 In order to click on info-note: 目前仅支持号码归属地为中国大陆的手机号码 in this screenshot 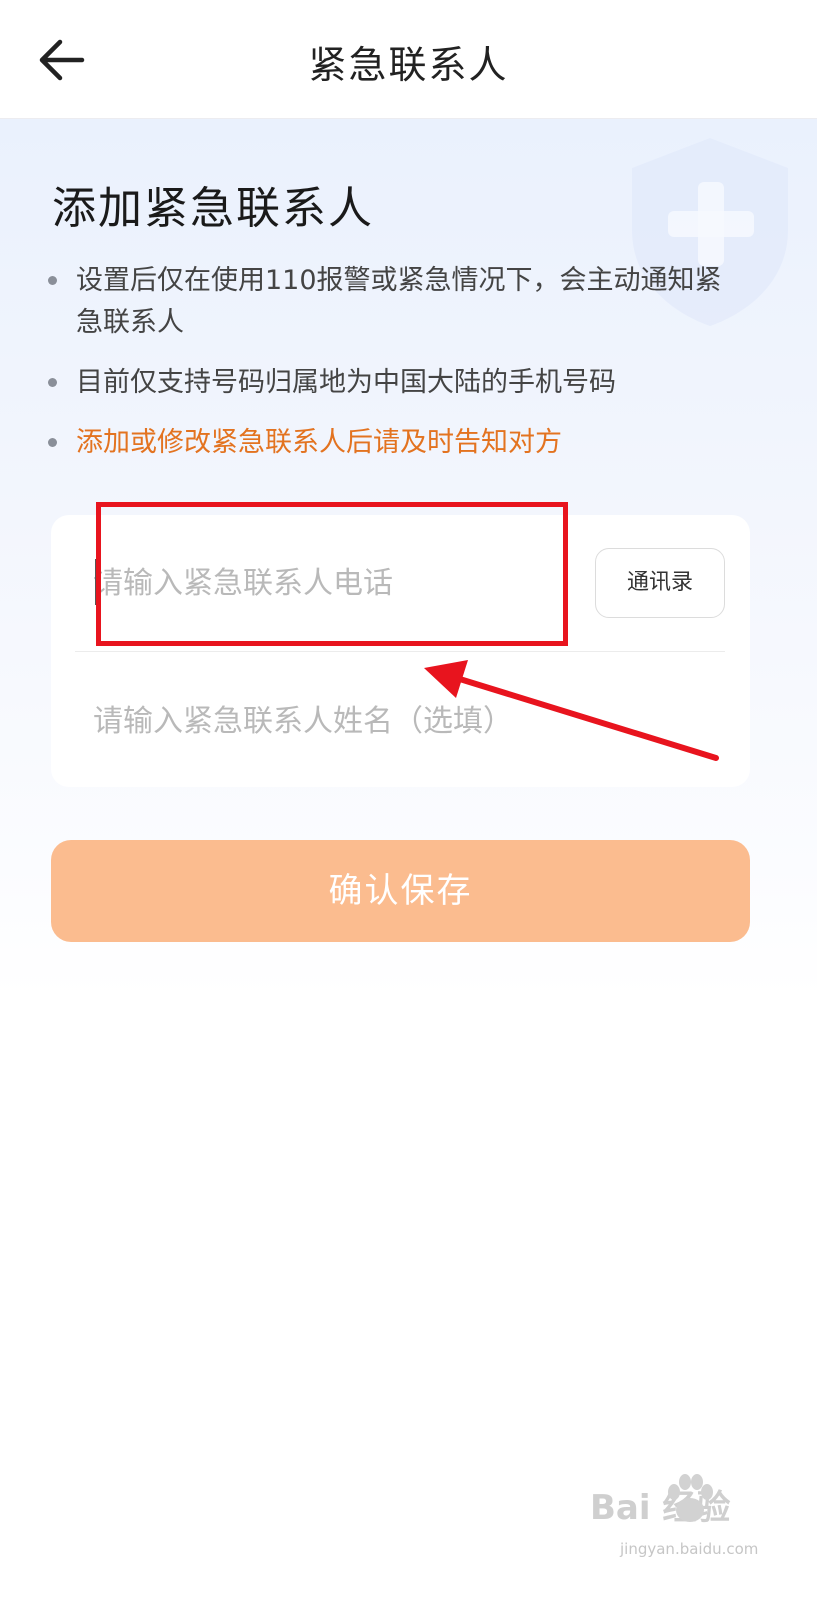, I will do `click(393, 383)`.